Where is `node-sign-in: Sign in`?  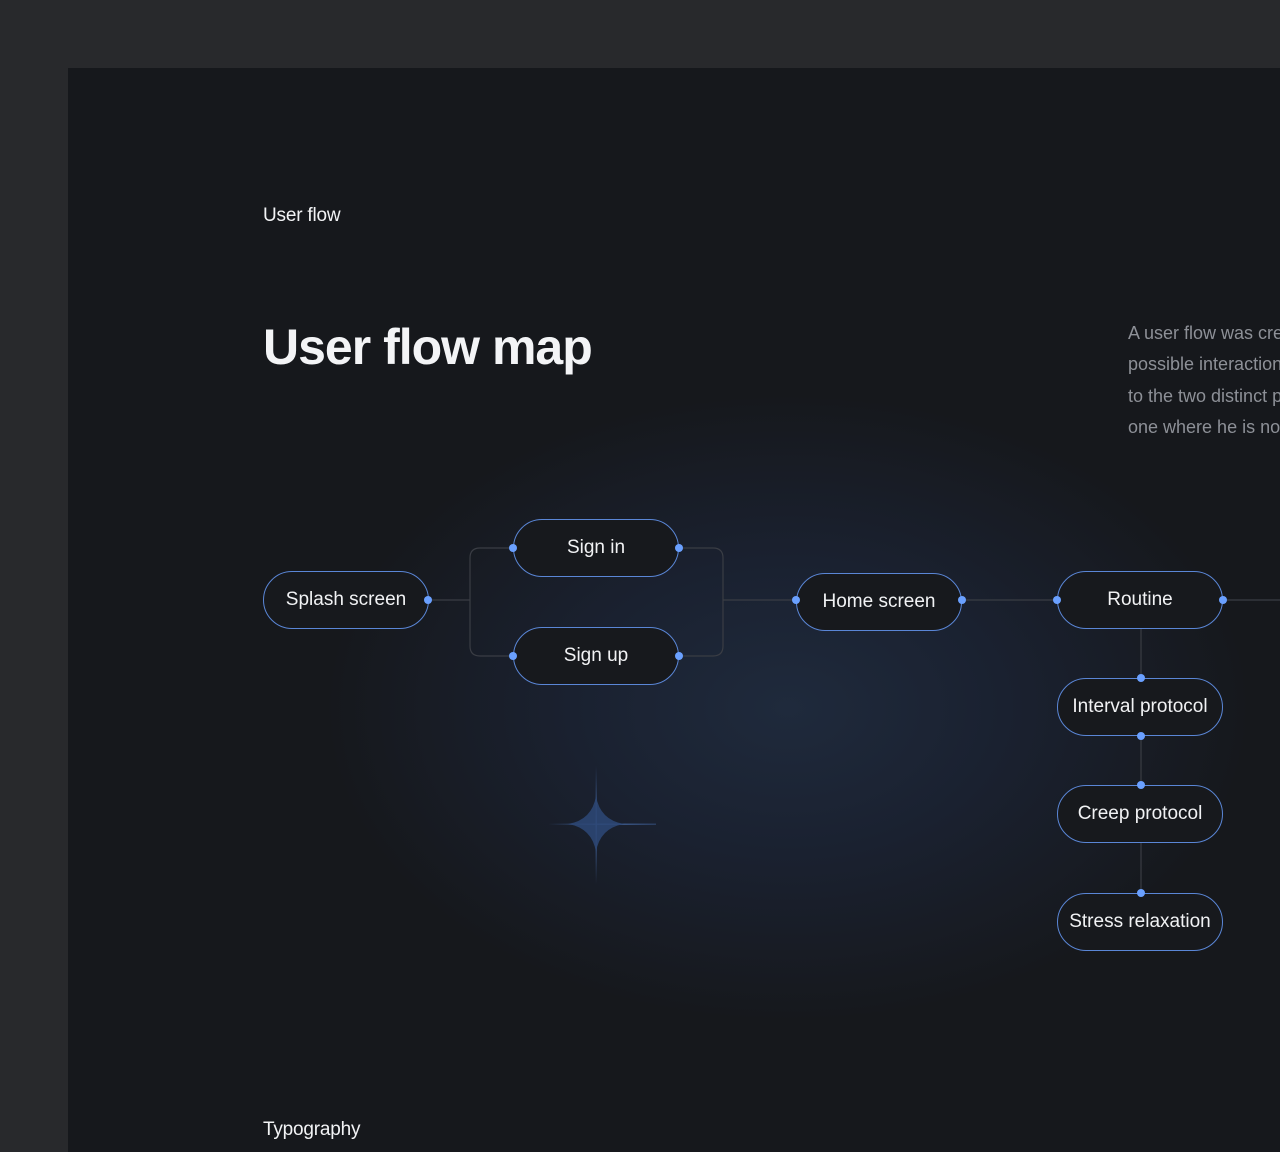
node-sign-in: Sign in is located at coordinates (596, 548).